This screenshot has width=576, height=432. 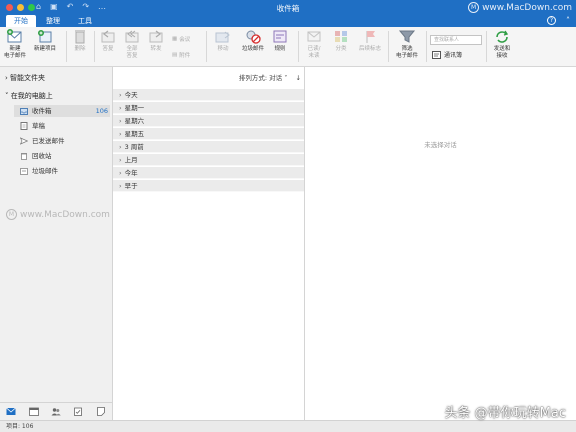 I want to click on trash-icon, so click(x=24, y=156).